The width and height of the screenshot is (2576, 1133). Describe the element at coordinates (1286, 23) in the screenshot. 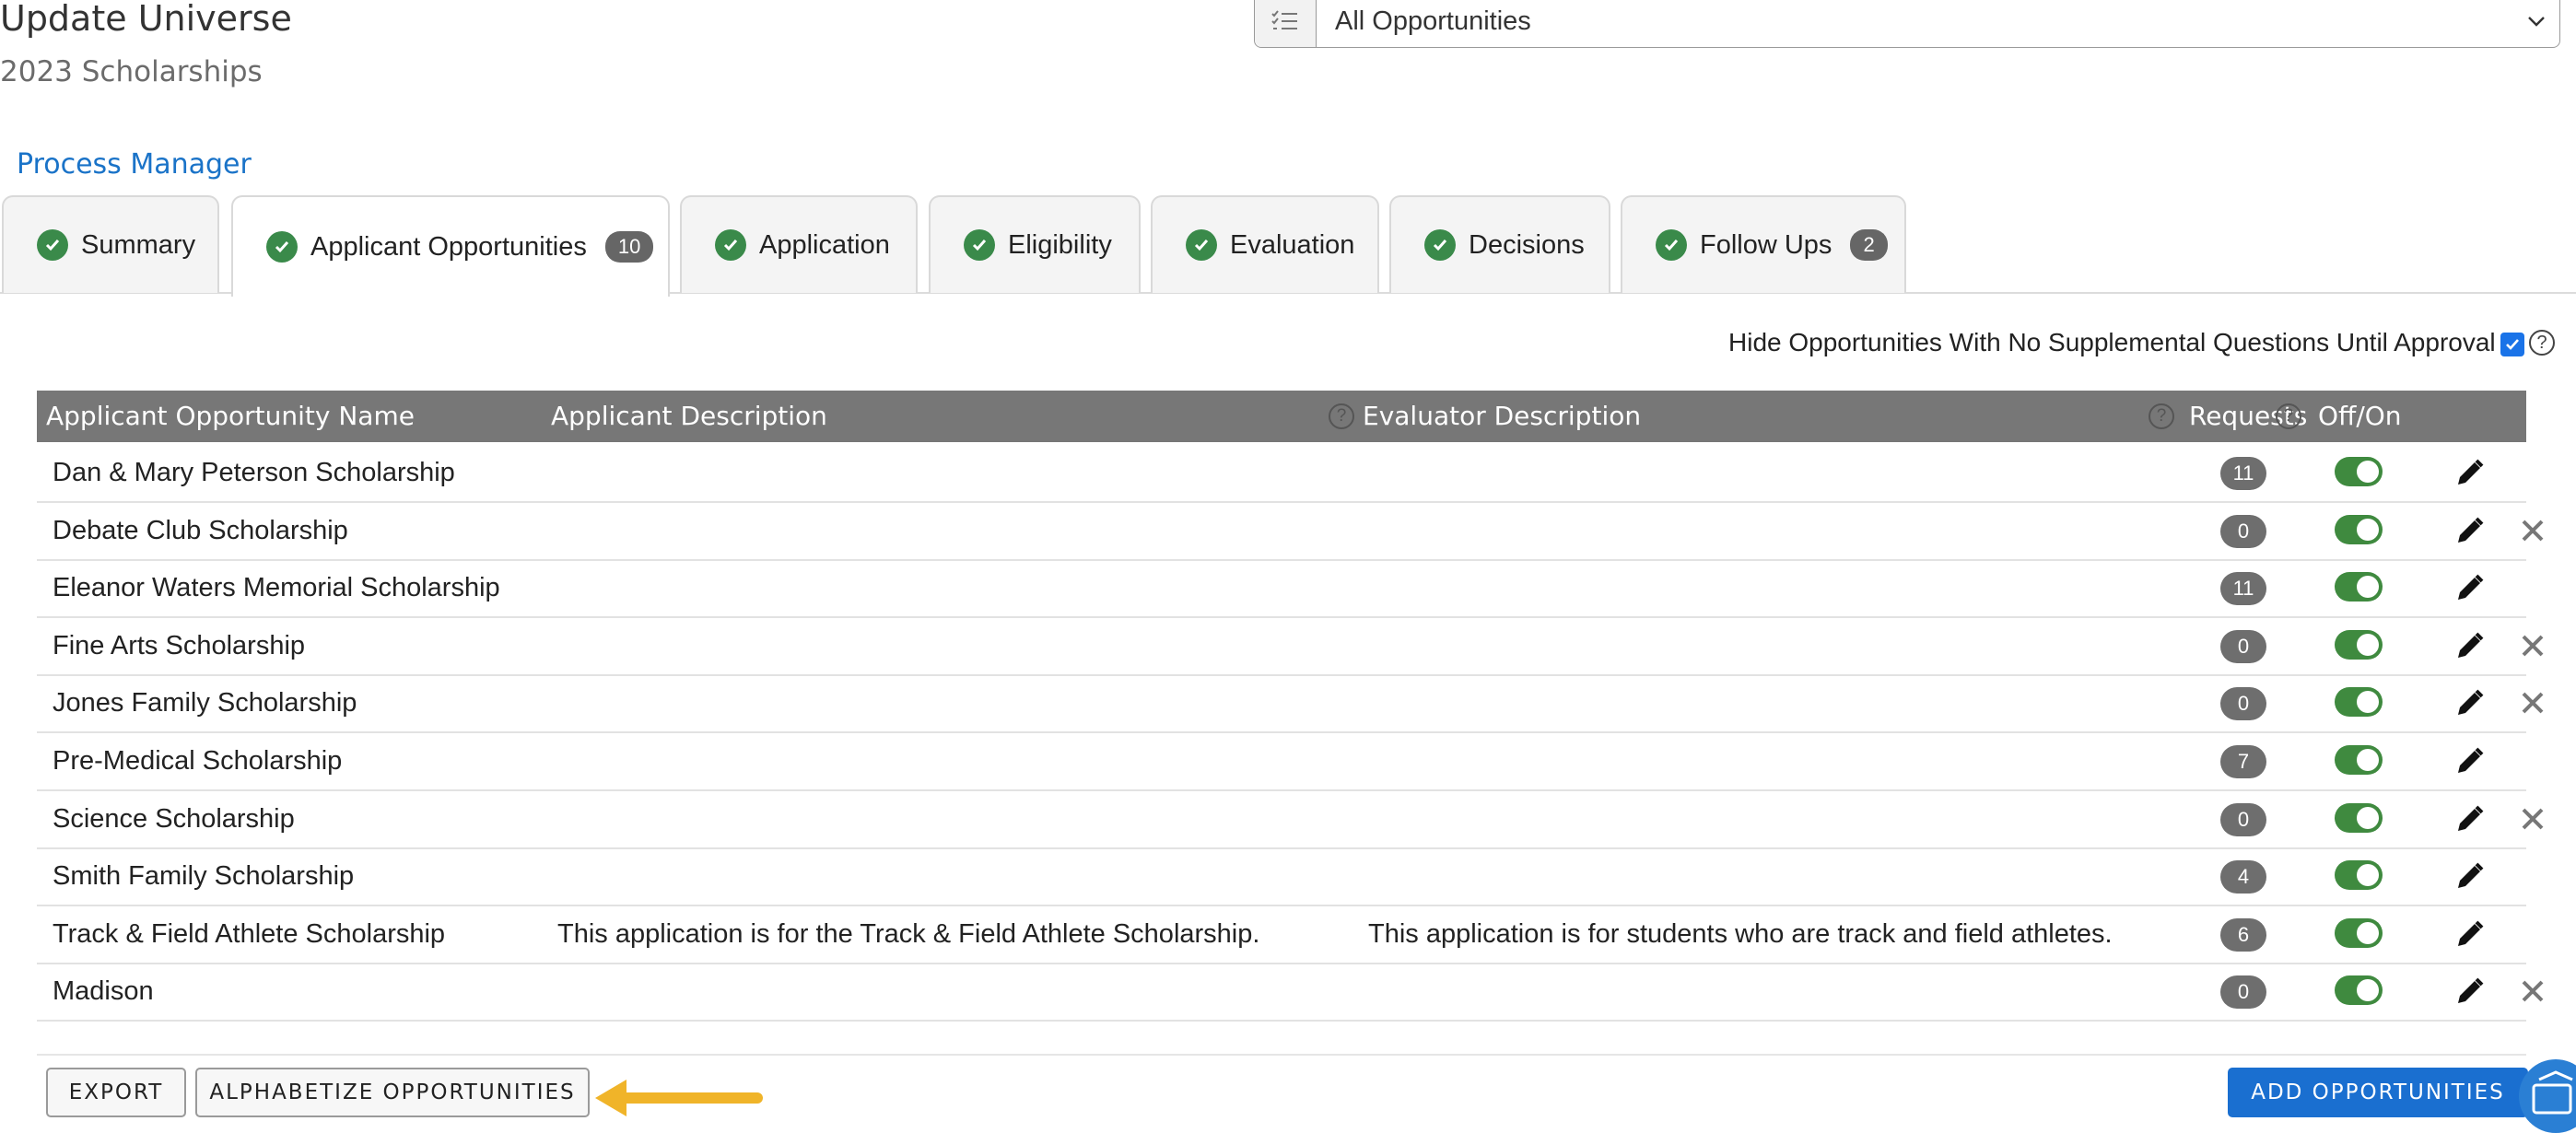

I see `list-check-icon` at that location.